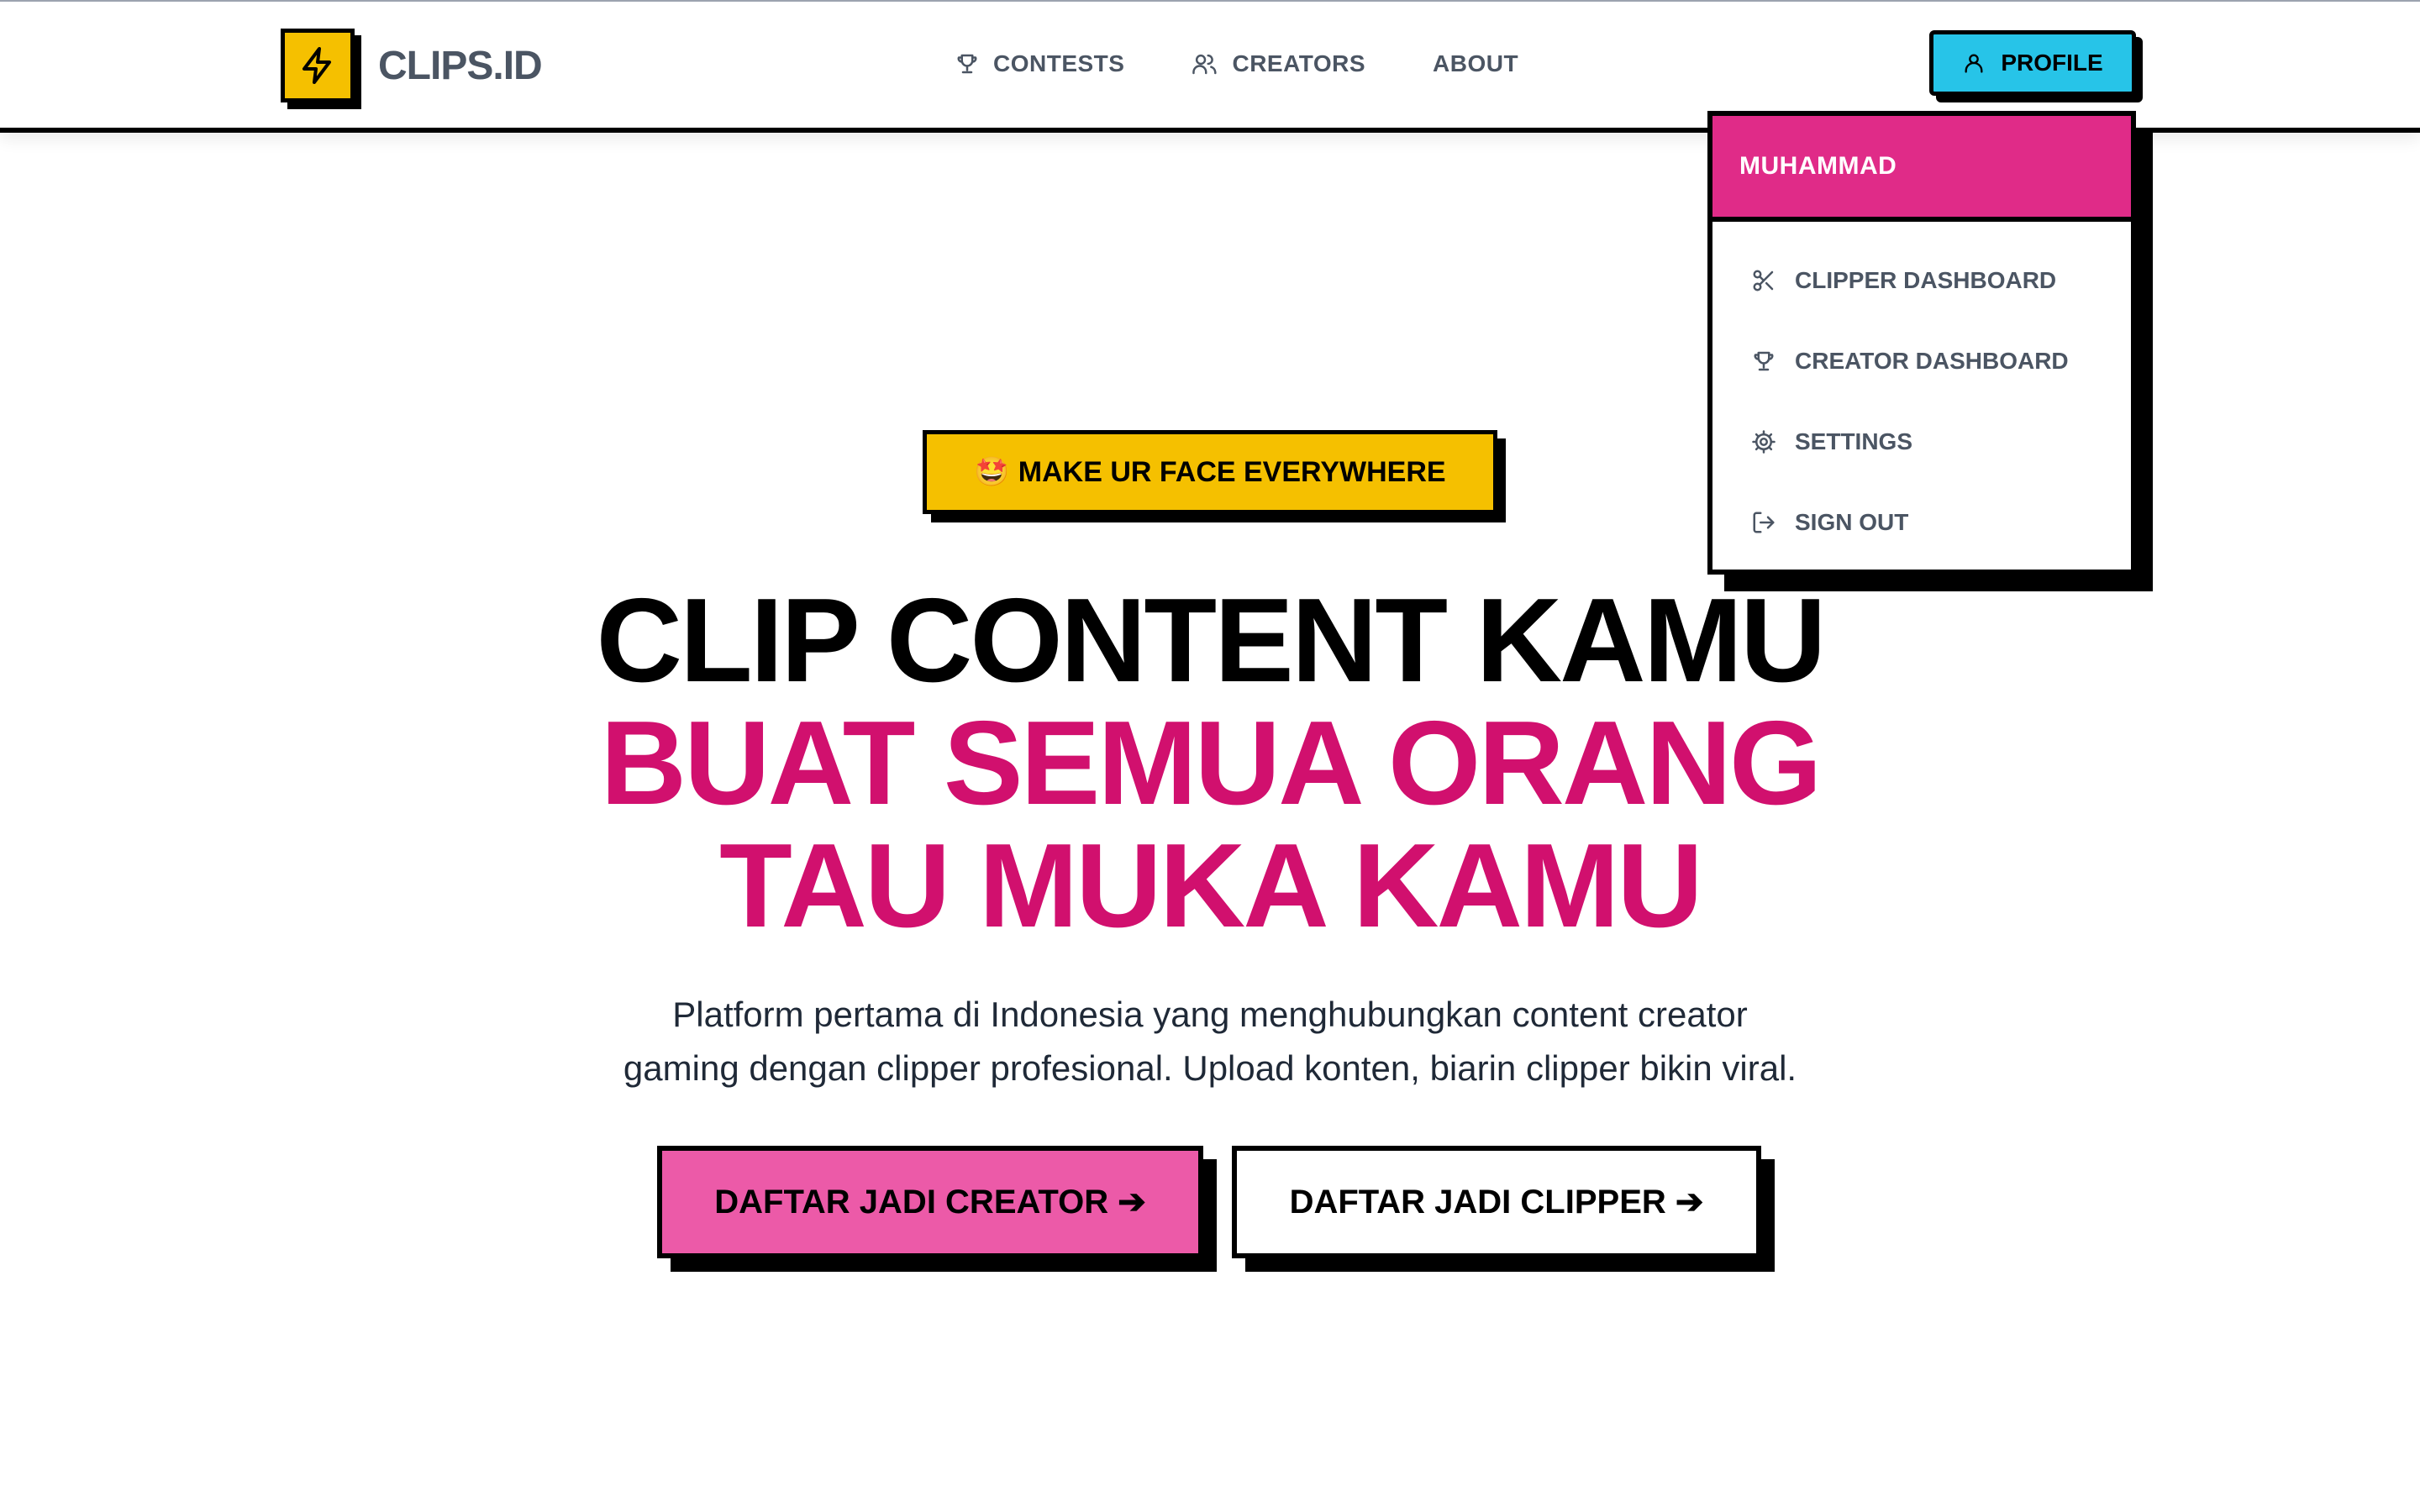 The width and height of the screenshot is (2420, 1512). What do you see at coordinates (1299, 63) in the screenshot?
I see `nav-creators-label: CREATORS` at bounding box center [1299, 63].